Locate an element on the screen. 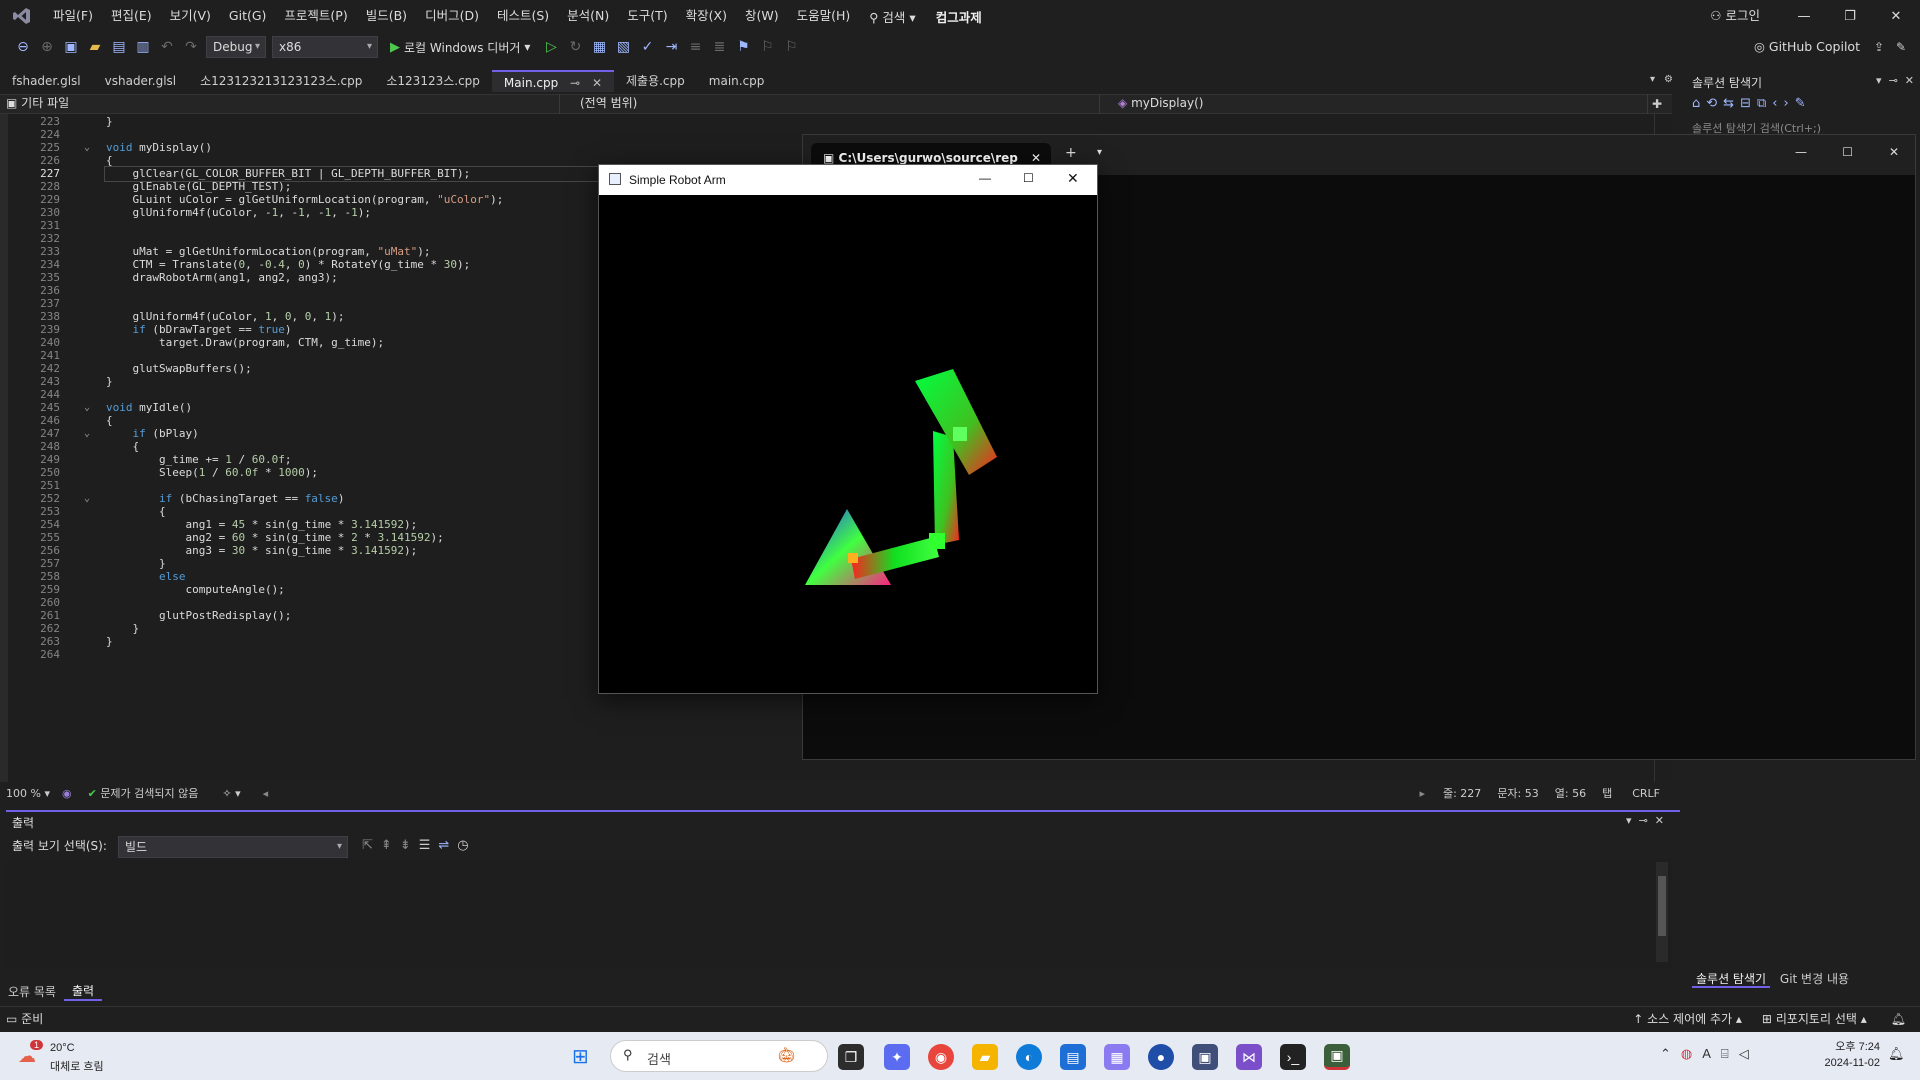 Image resolution: width=1920 pixels, height=1080 pixels. step-icon: ⇥ is located at coordinates (671, 47).